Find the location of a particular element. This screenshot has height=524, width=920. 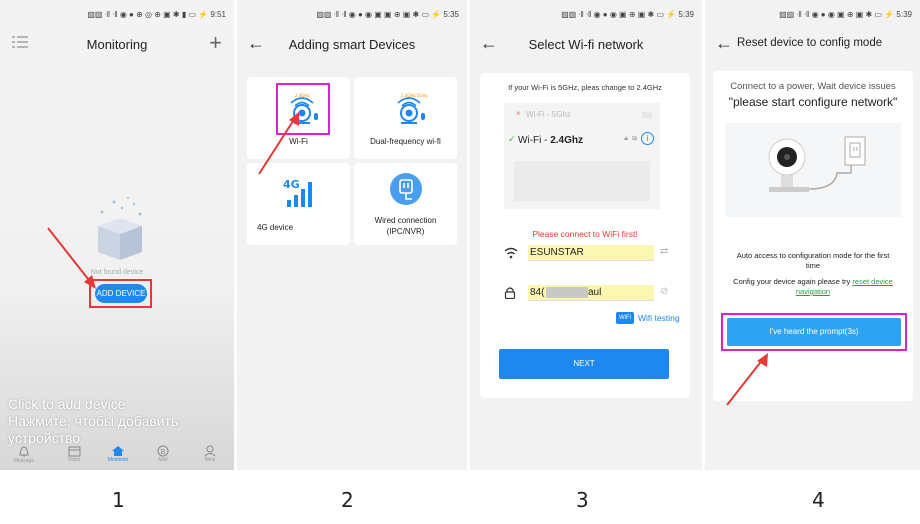

ssid-value: ESUNSTAR is located at coordinates (557, 252).